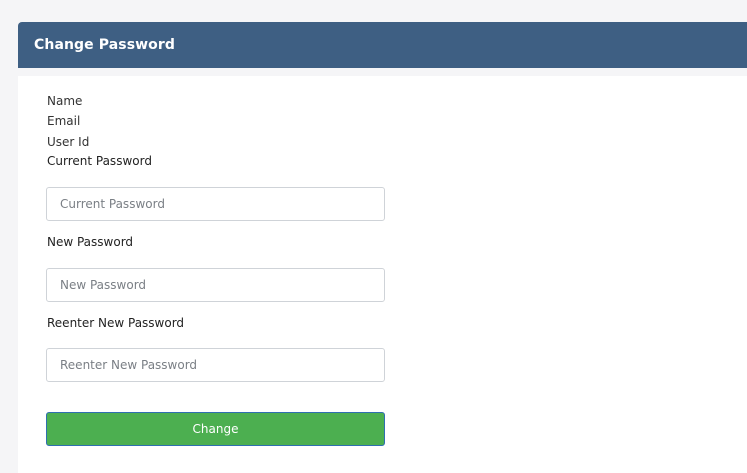  I want to click on reenter-password-label: Reenter New Password, so click(116, 323).